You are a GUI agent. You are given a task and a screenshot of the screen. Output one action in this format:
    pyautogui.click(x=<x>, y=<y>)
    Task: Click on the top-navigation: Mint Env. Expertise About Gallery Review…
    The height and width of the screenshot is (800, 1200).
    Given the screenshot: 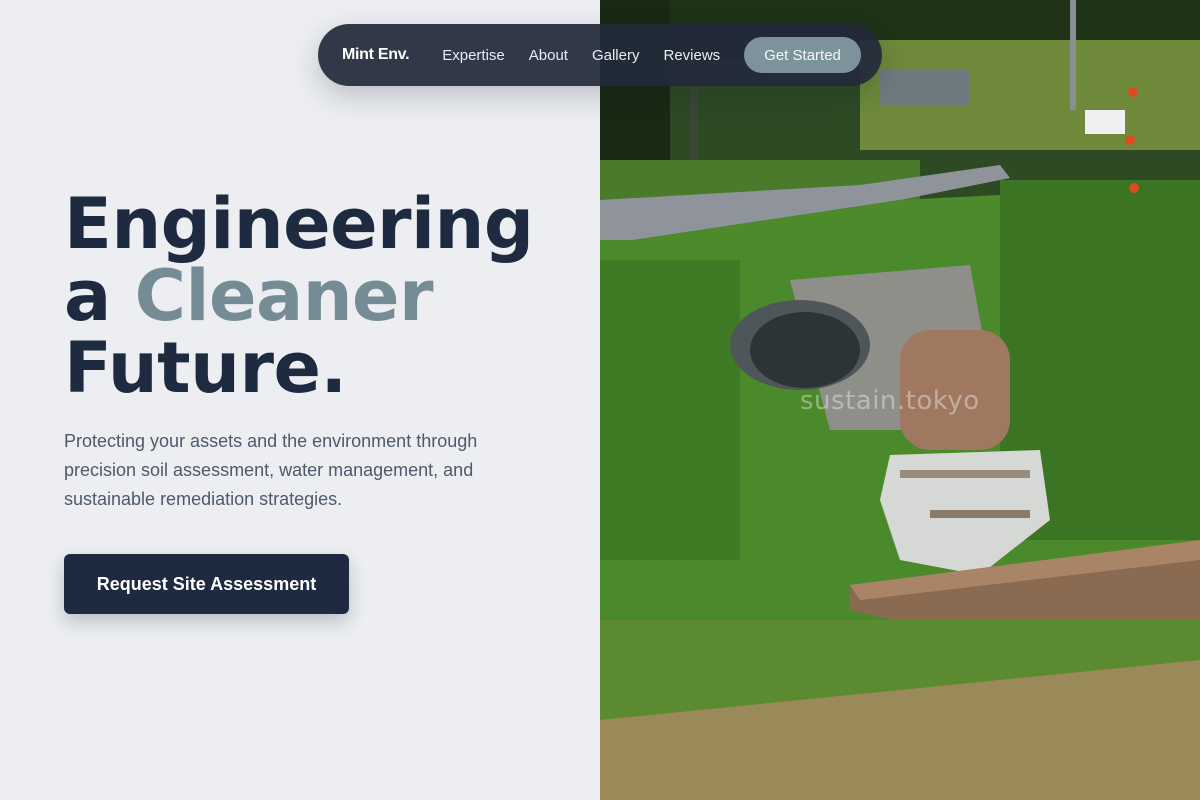 What is the action you would take?
    pyautogui.click(x=600, y=55)
    